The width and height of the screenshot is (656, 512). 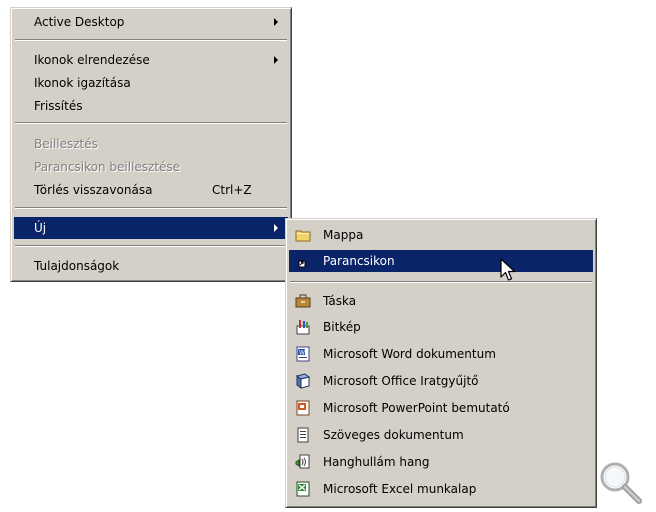 What do you see at coordinates (303, 435) in the screenshot?
I see `text-document-icon` at bounding box center [303, 435].